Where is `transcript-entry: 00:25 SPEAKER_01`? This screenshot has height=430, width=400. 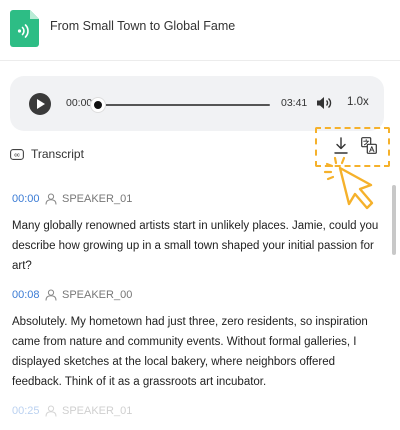 transcript-entry: 00:25 SPEAKER_01 is located at coordinates (198, 411).